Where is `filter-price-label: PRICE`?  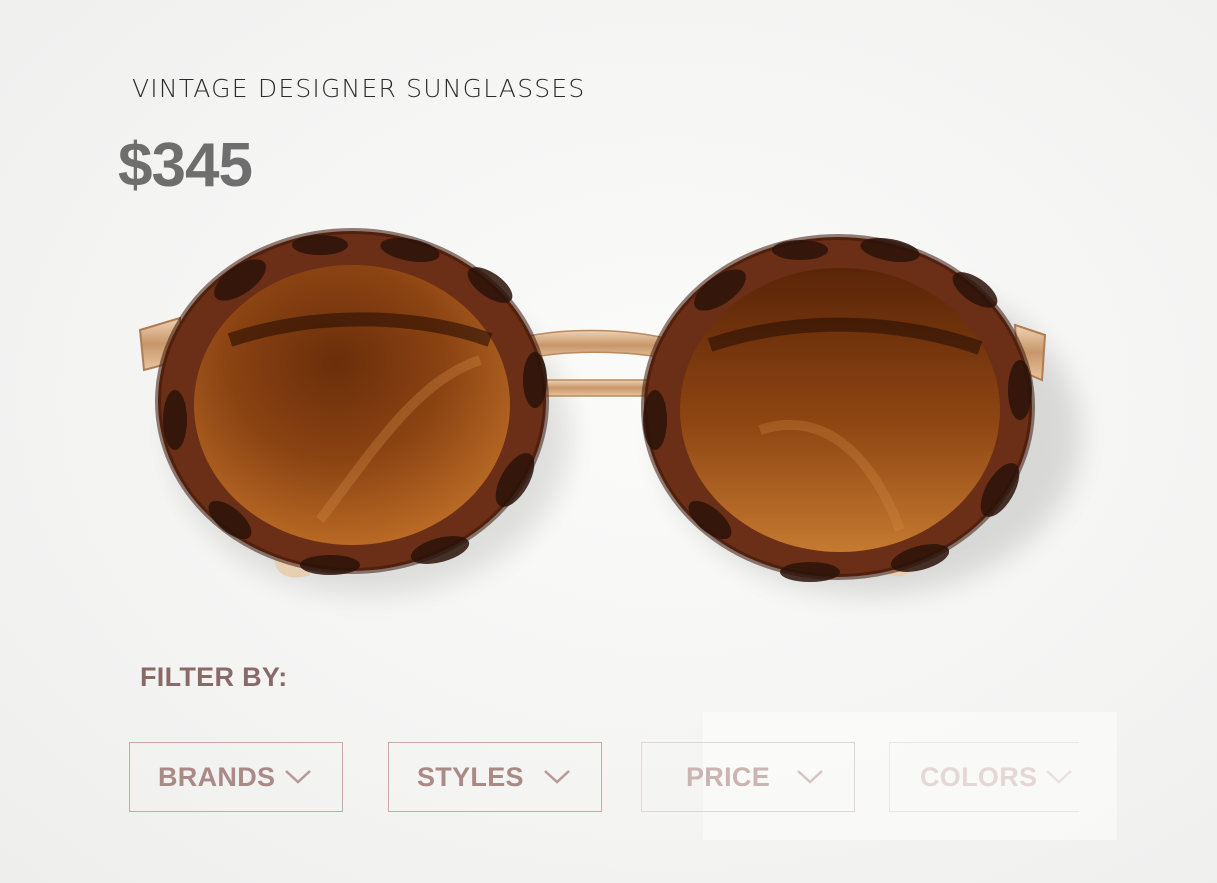 filter-price-label: PRICE is located at coordinates (728, 776).